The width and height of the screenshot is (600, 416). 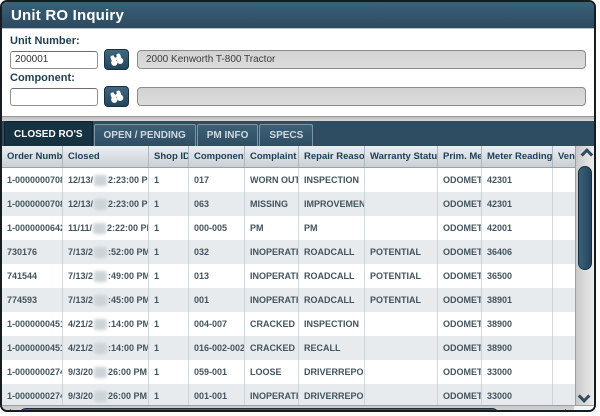 What do you see at coordinates (32, 156) in the screenshot?
I see `column-header-order-number: Order Number` at bounding box center [32, 156].